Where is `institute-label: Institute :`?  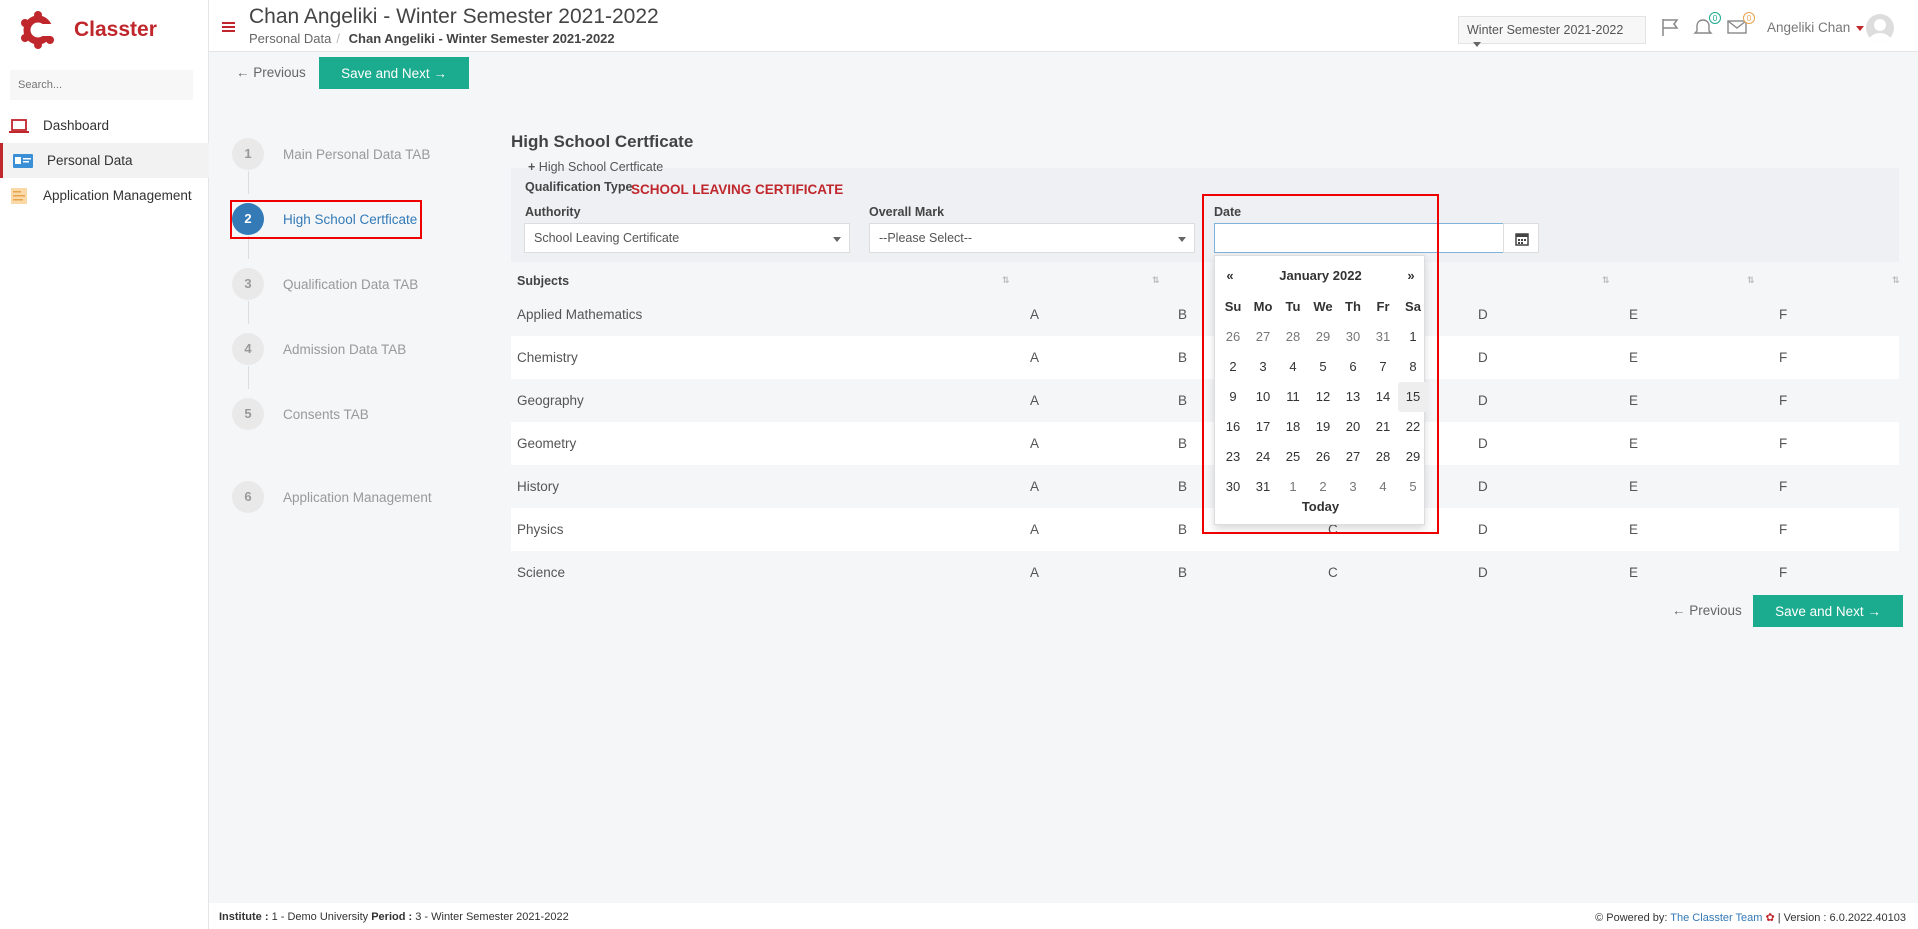 institute-label: Institute : is located at coordinates (244, 917).